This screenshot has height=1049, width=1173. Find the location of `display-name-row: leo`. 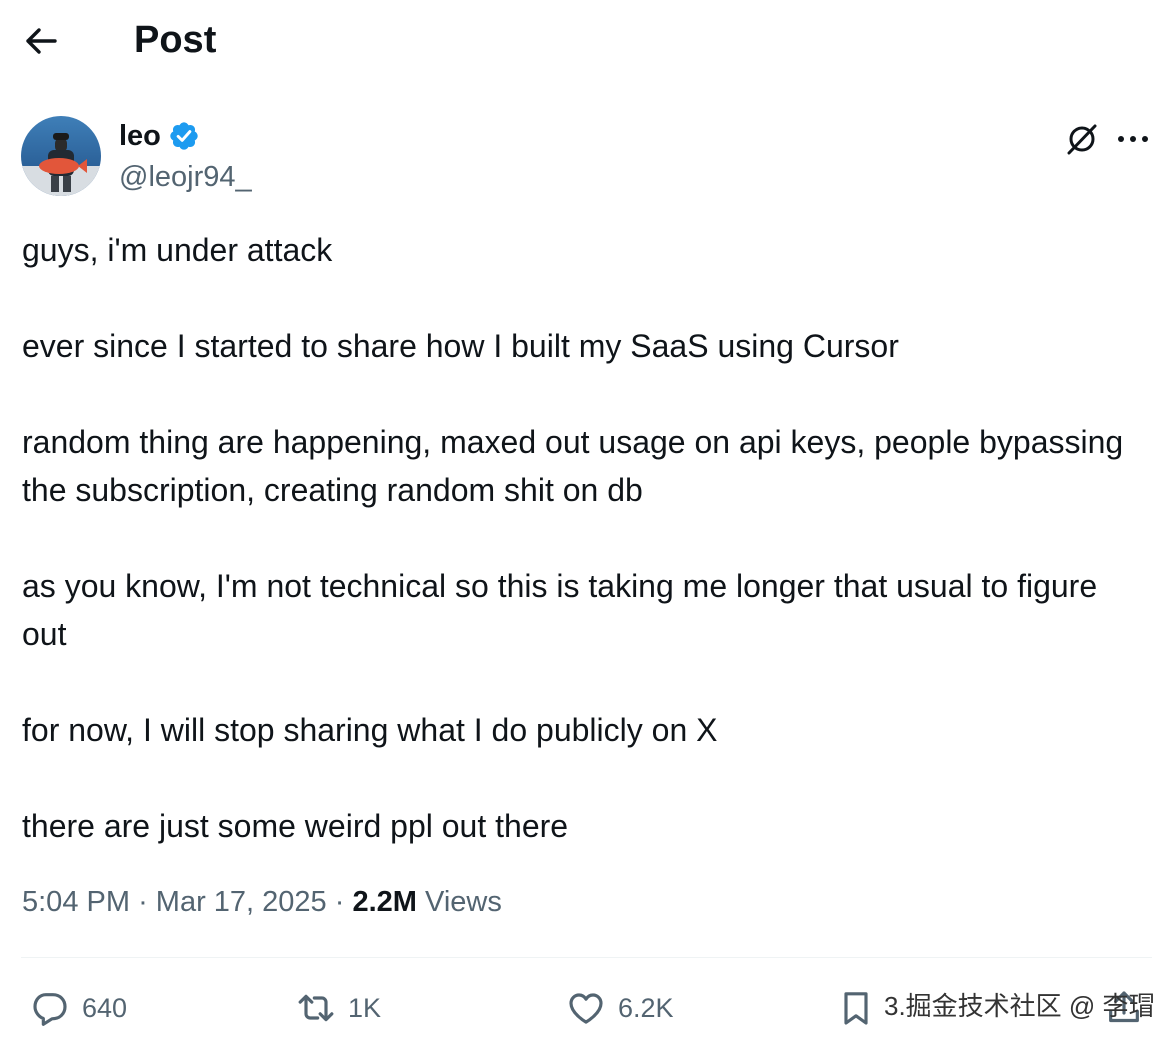

display-name-row: leo is located at coordinates (159, 136).